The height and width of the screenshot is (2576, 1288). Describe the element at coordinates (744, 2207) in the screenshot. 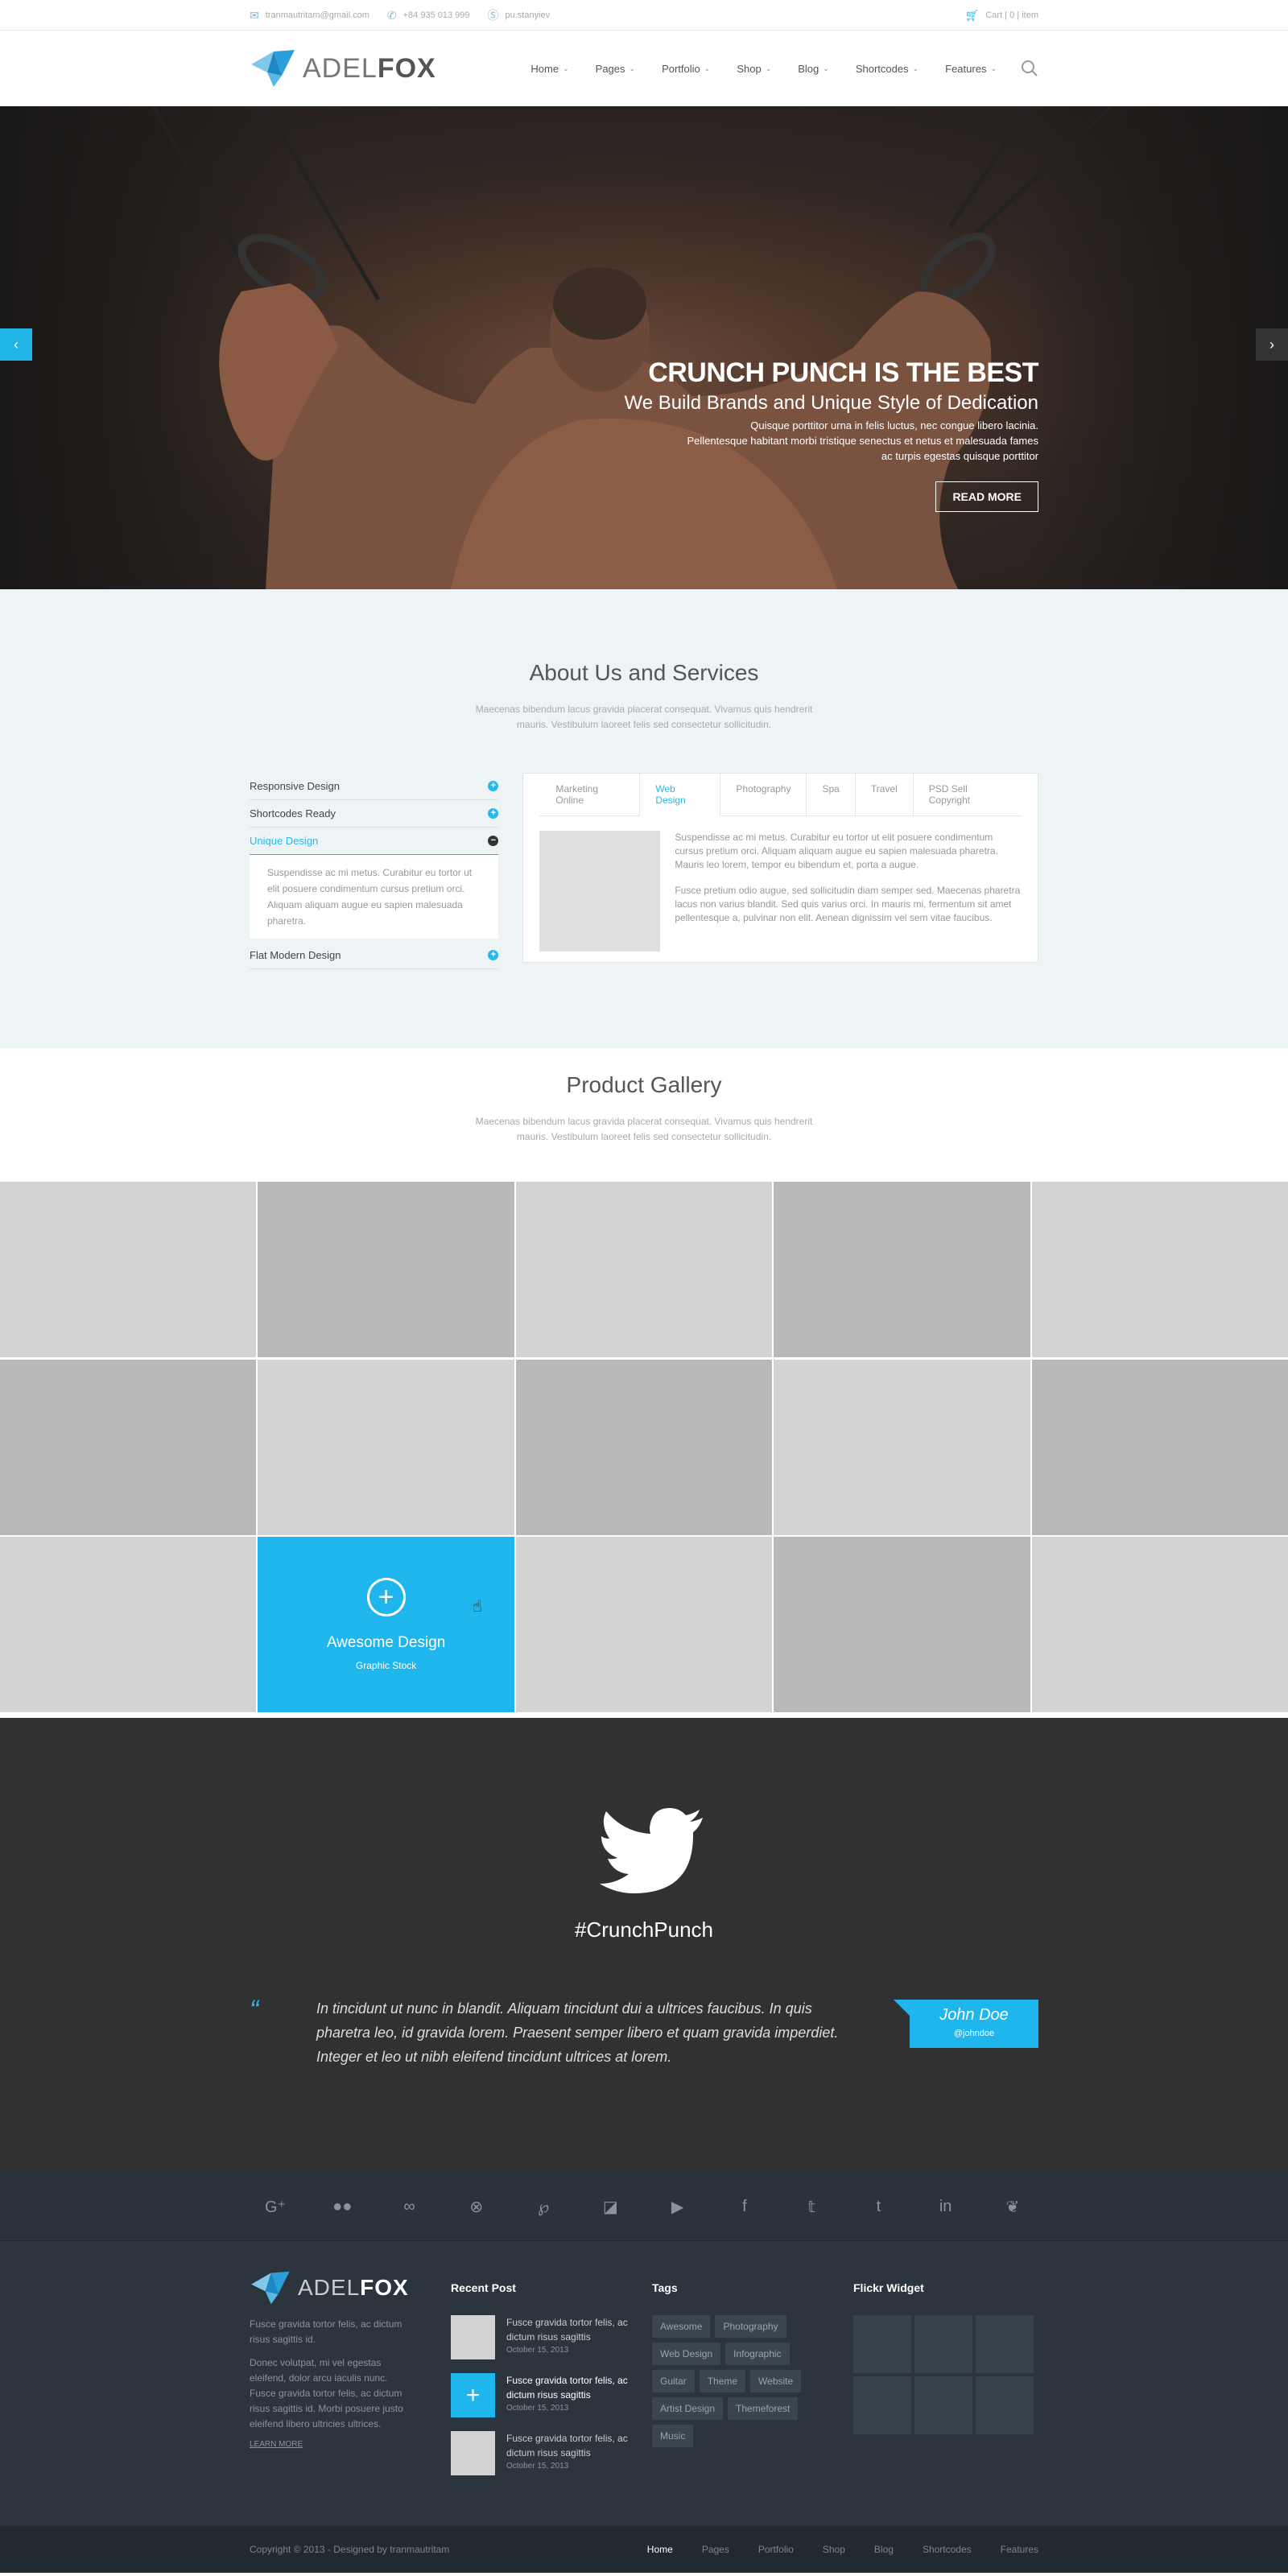

I see `facebook-icon: f` at that location.